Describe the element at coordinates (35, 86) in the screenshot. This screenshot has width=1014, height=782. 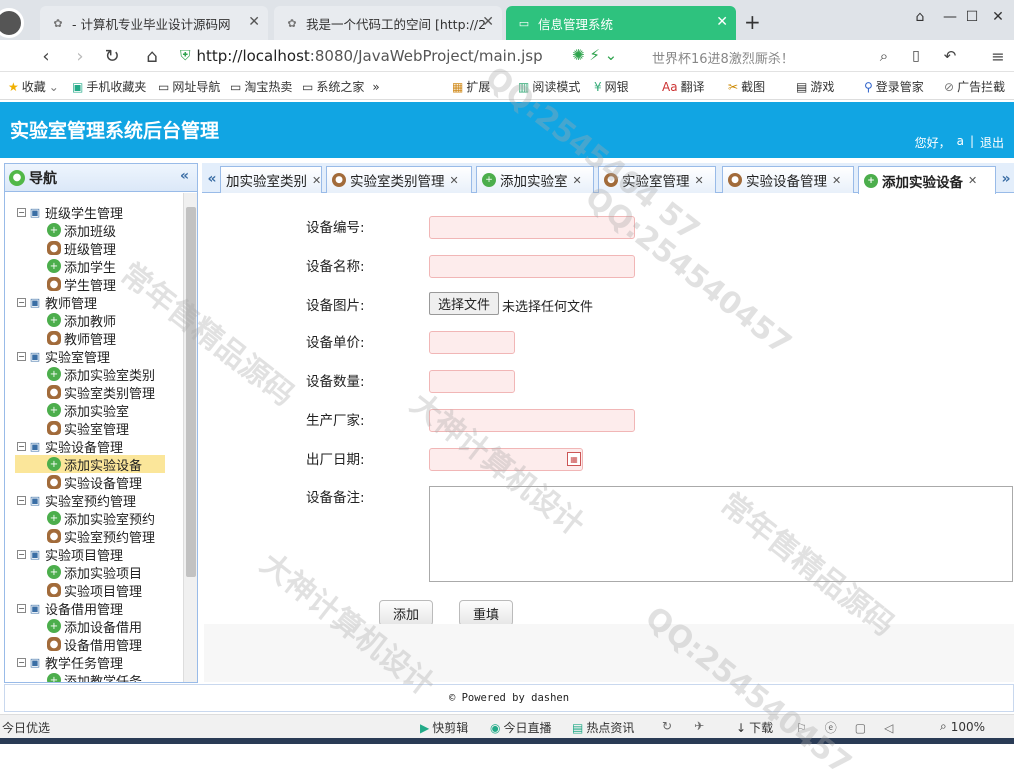
I see `bookmark-favorites: ★ 收藏 ⌄` at that location.